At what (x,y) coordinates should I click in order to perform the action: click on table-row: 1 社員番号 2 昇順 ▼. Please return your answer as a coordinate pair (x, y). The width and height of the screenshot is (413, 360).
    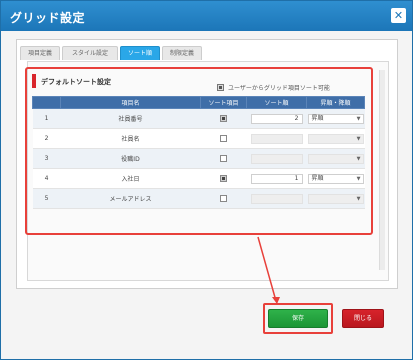
    Looking at the image, I should click on (198, 118).